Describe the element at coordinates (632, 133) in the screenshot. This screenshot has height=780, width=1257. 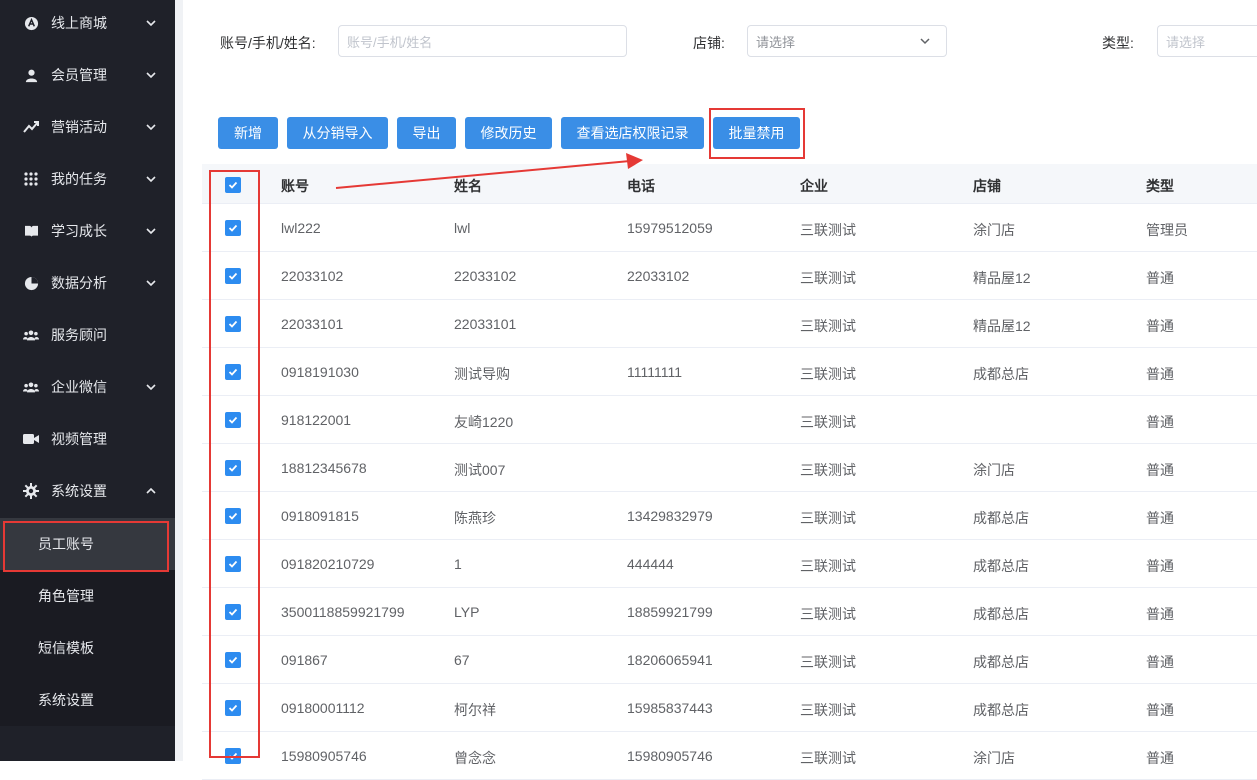
I see `store-permission-records-button: 查看选店权限记录` at that location.